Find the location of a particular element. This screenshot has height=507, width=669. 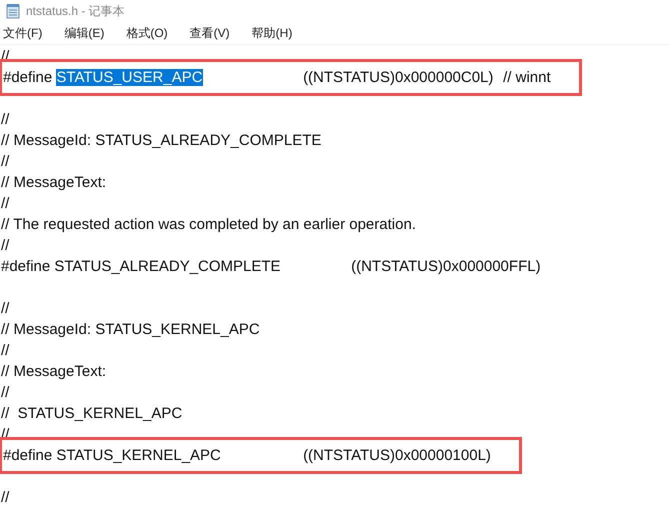

code-line: // The requested action was completed by an earlier operation. is located at coordinates (208, 225).